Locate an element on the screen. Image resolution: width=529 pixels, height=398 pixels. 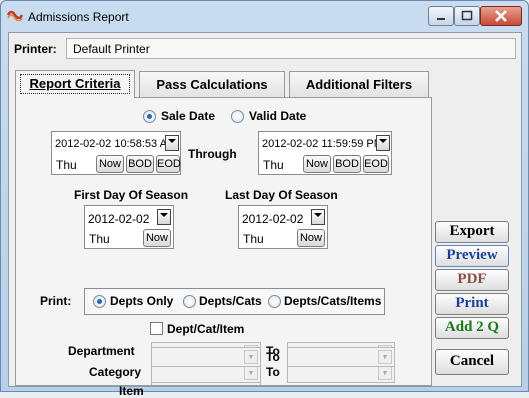
sale-date-label: Sale Date is located at coordinates (188, 116).